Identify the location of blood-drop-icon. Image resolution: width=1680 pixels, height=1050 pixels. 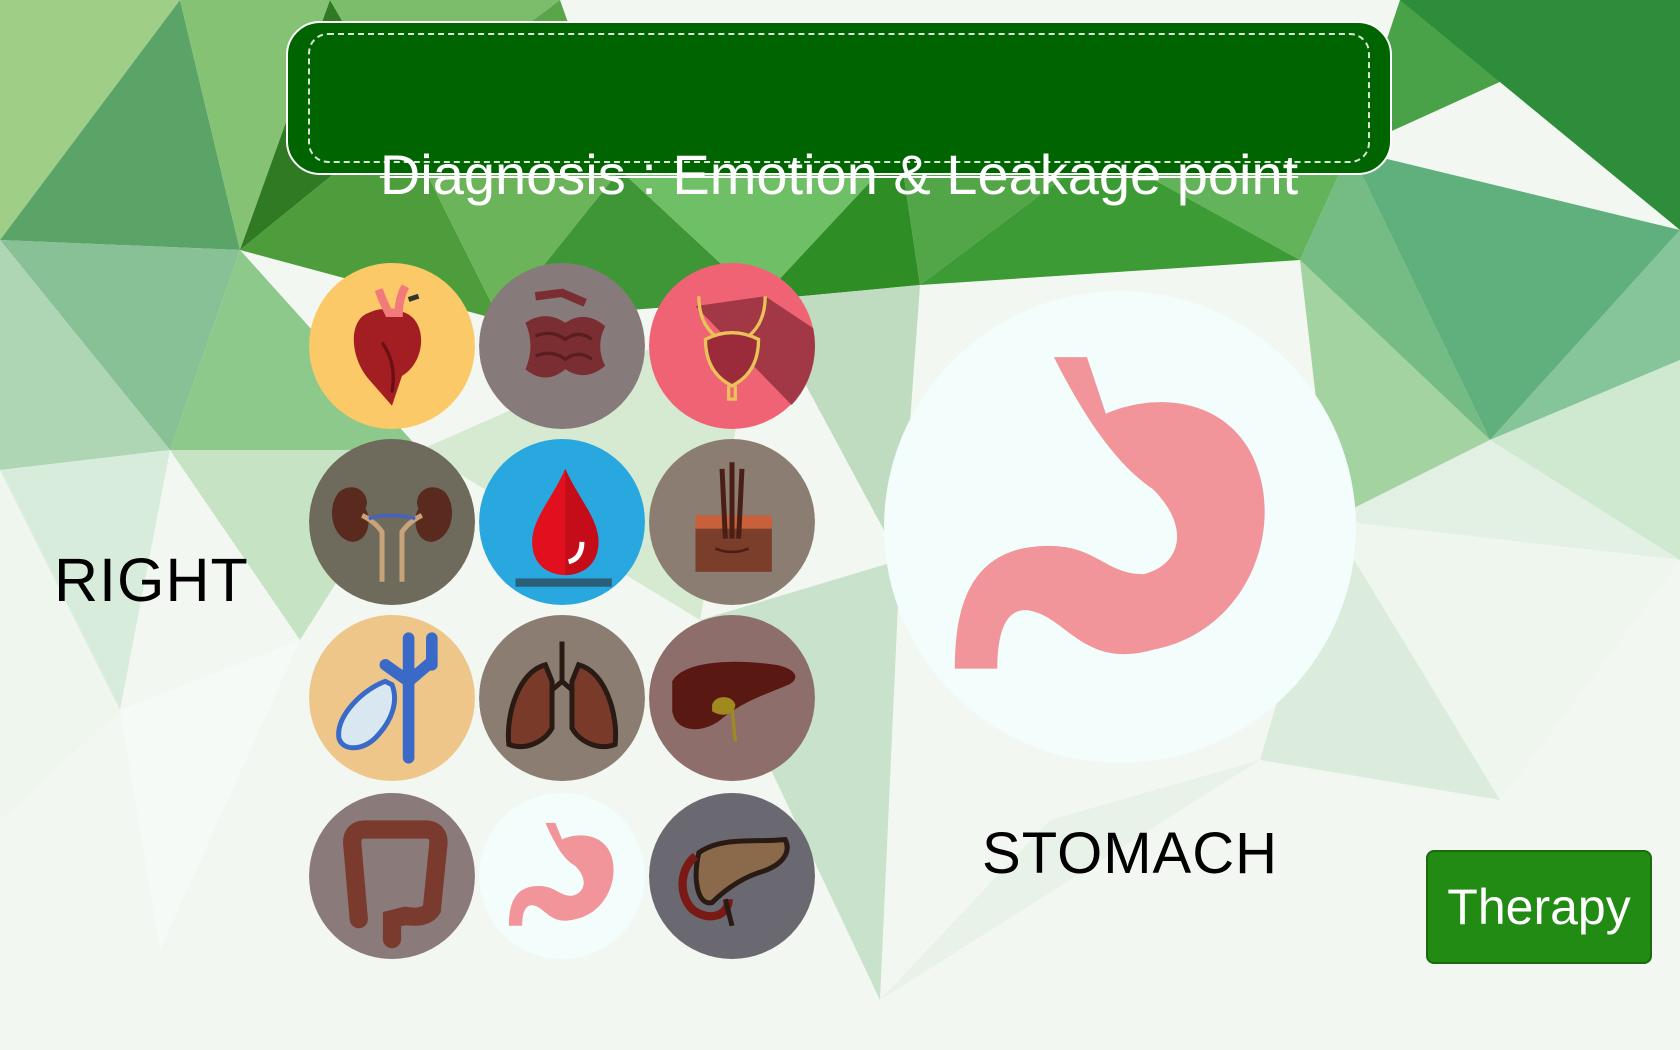
(562, 522).